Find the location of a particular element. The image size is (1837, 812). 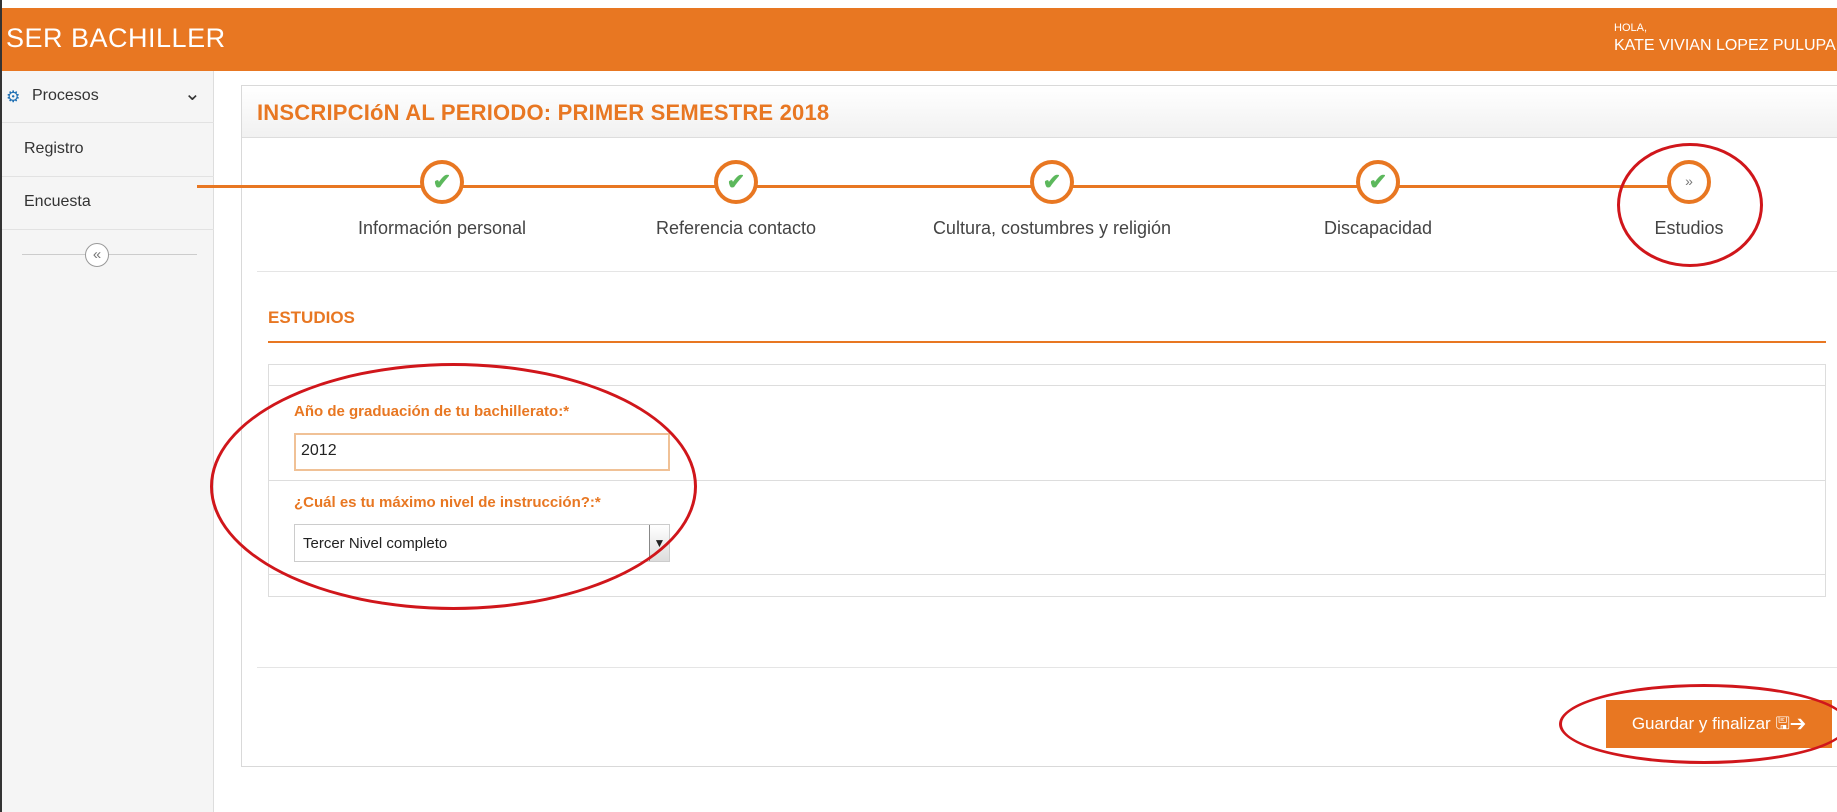

step-label: Estudios is located at coordinates (1689, 228).